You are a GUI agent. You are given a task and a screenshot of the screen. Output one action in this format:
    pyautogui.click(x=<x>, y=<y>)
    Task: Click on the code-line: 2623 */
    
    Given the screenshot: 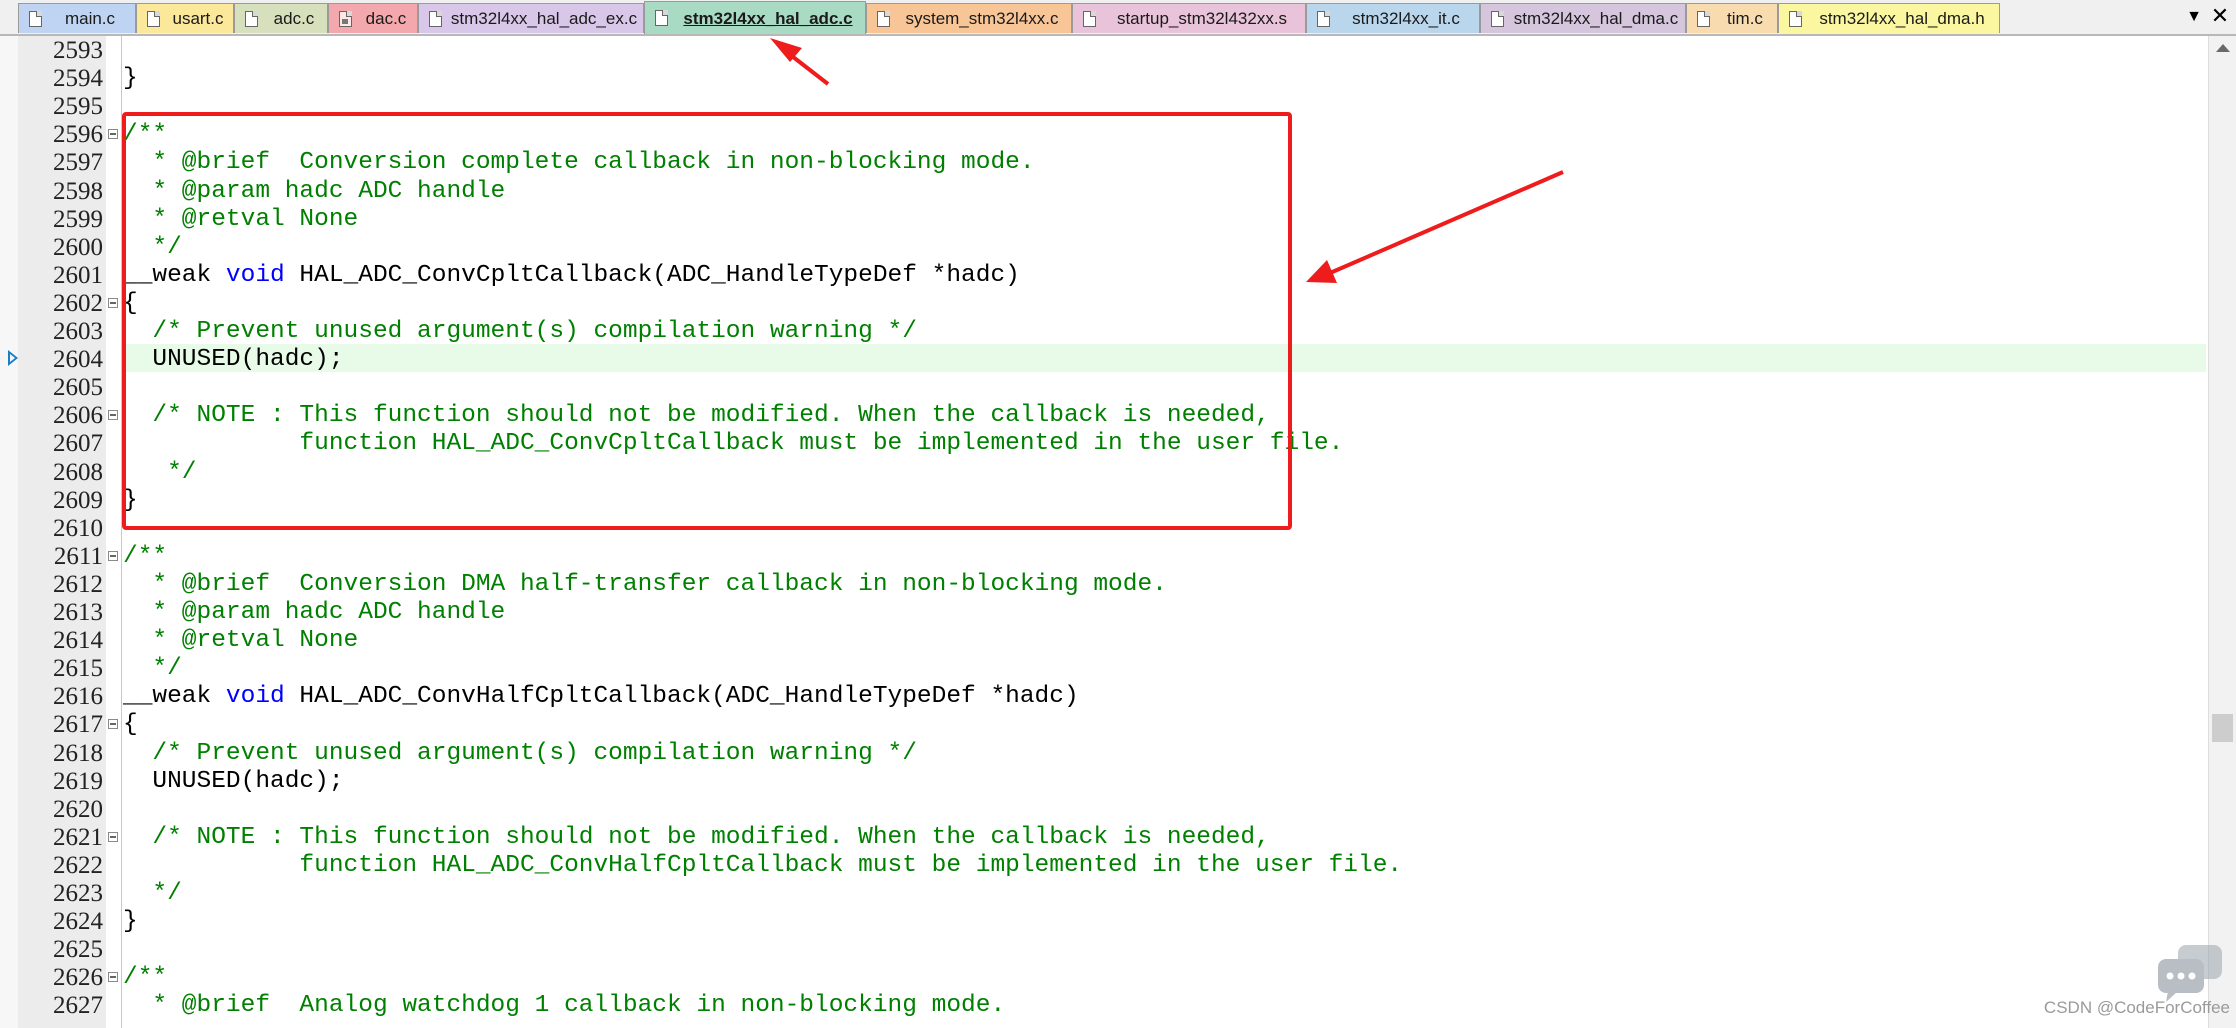 What is the action you would take?
    pyautogui.click(x=1104, y=894)
    